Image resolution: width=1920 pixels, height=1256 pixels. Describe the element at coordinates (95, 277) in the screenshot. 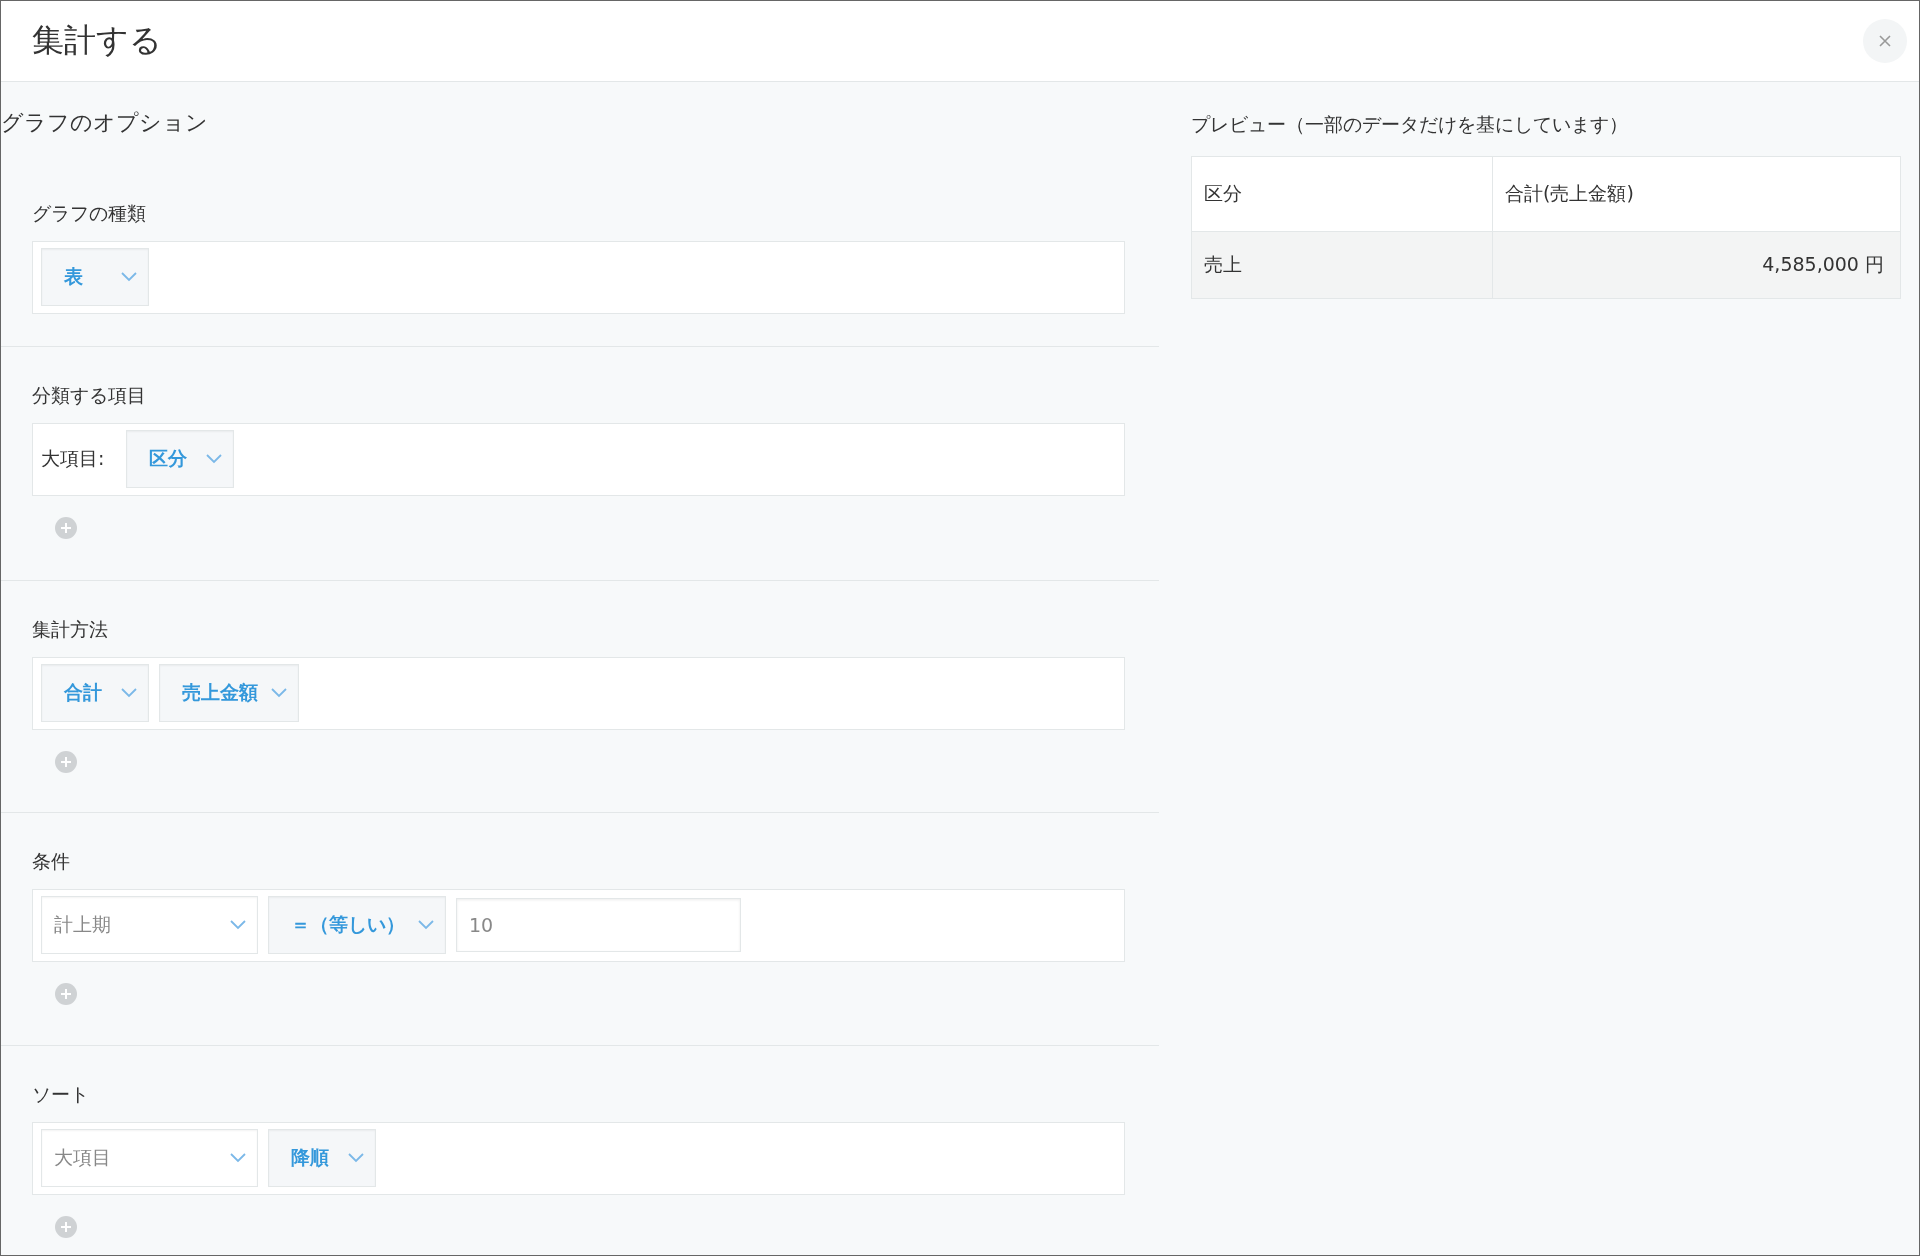

I see `dropdown: 表` at that location.